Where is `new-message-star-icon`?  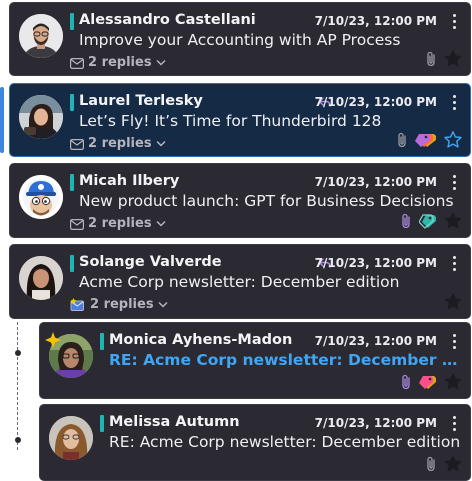 new-message-star-icon is located at coordinates (53, 340).